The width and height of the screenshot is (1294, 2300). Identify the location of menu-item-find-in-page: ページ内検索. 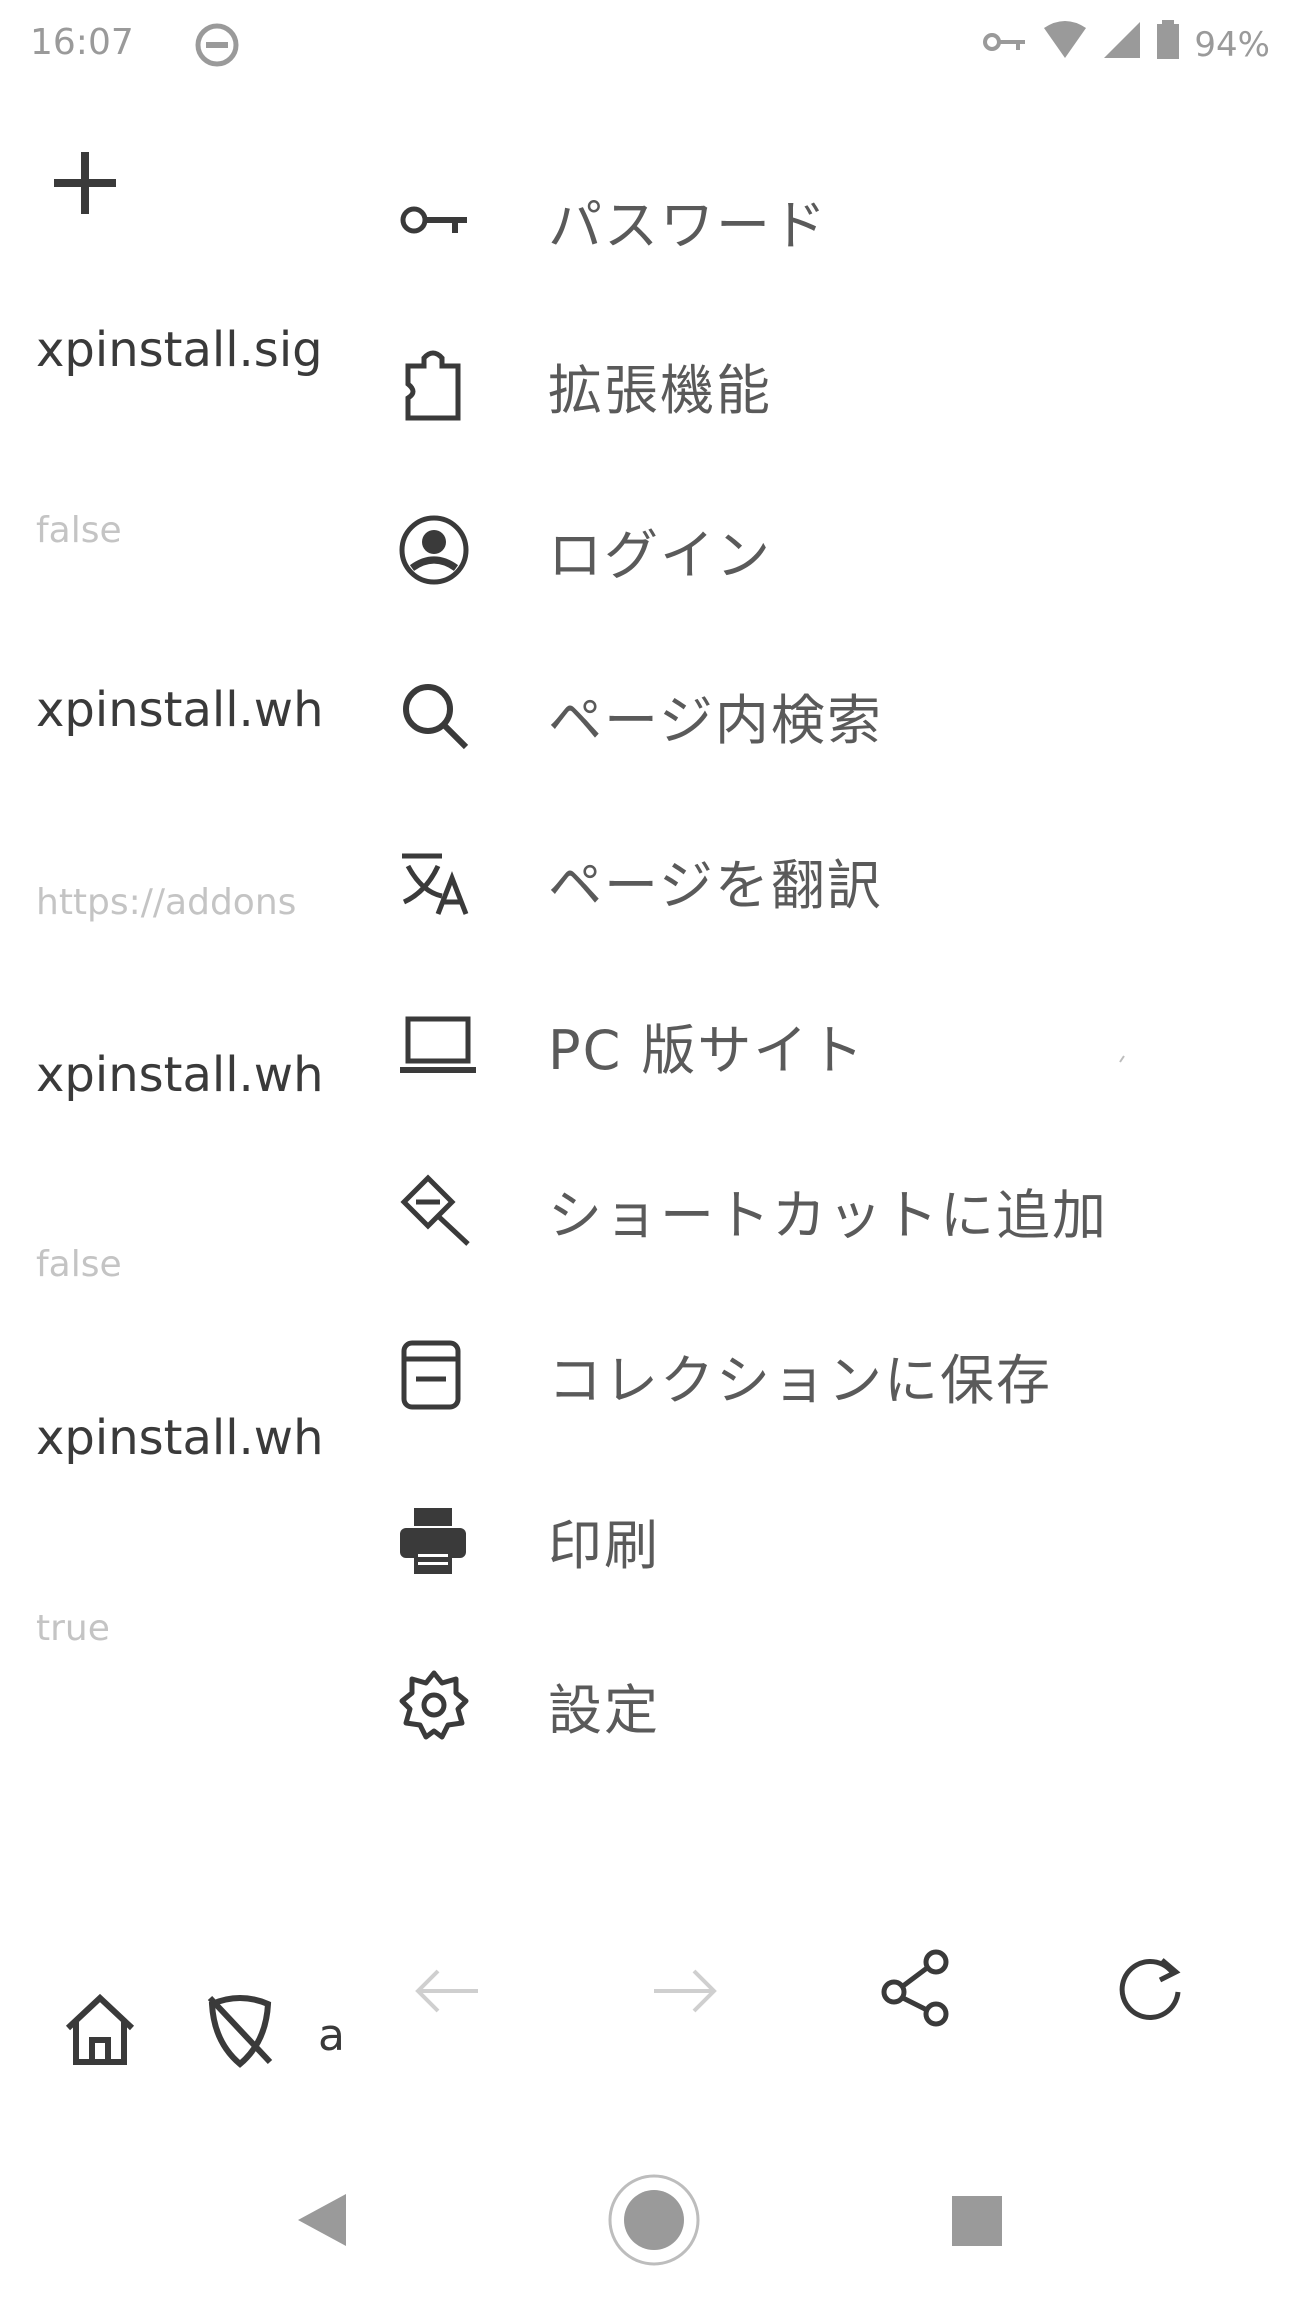
(832, 715).